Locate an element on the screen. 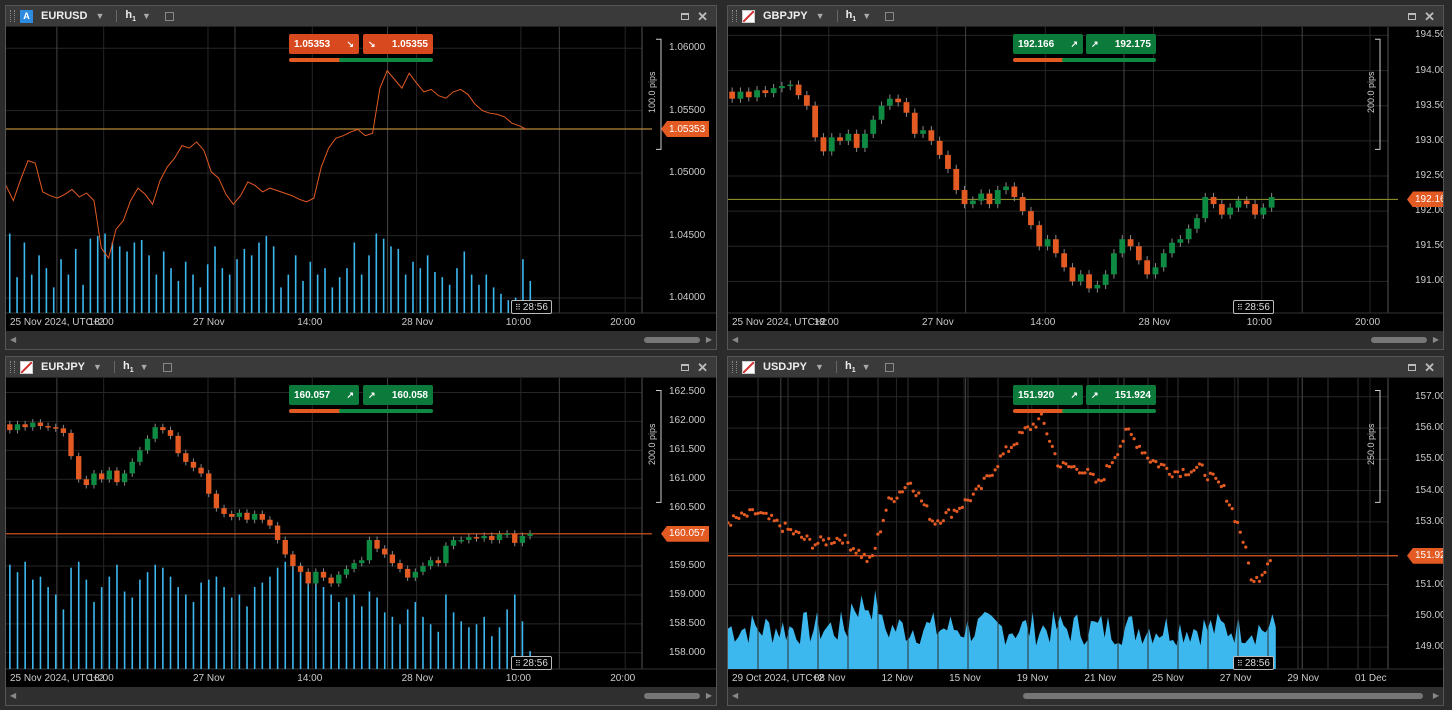 The width and height of the screenshot is (1452, 710). buy-button: ↗ 160.058 is located at coordinates (398, 395).